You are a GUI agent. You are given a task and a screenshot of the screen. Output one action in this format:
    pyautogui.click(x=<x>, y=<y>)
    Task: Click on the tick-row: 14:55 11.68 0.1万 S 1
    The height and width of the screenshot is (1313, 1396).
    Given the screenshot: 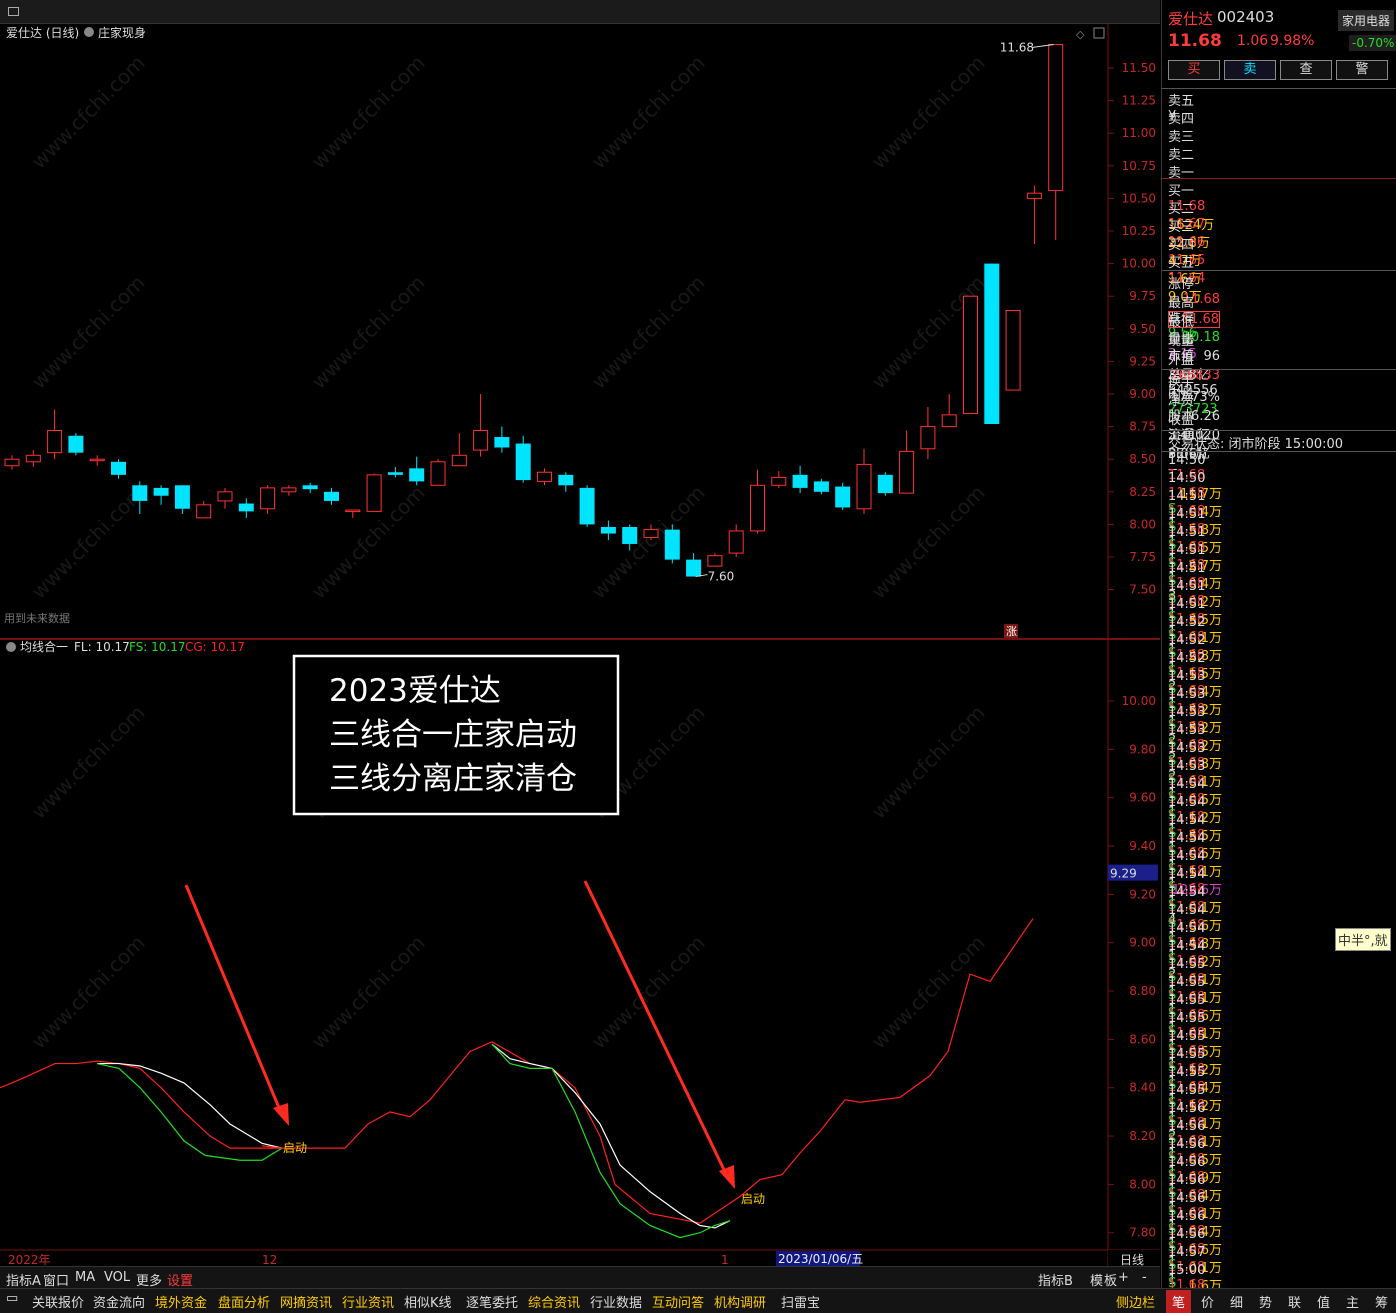 What is the action you would take?
    pyautogui.click(x=1279, y=1032)
    